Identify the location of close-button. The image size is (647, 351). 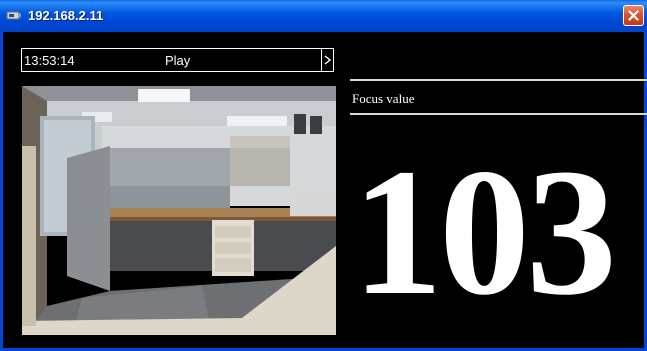
(633, 15).